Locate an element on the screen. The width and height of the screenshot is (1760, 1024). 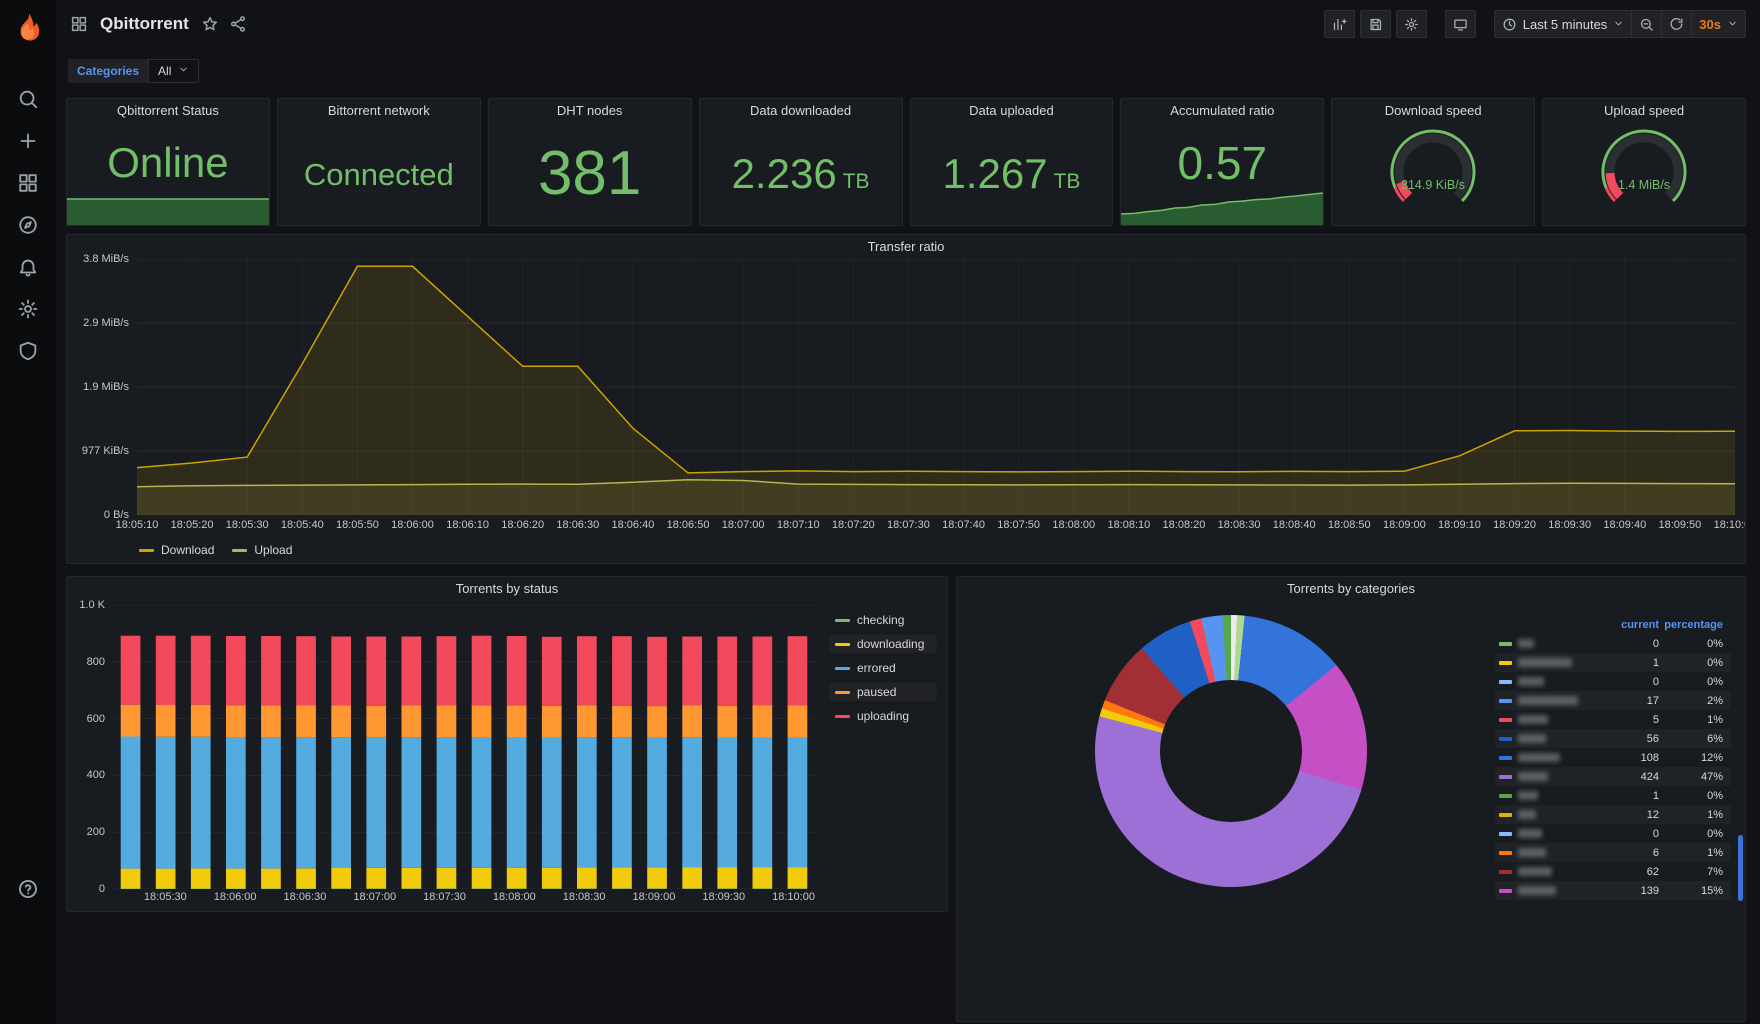
time-controls: Last 5 minutes 30s is located at coordinates (1619, 24).